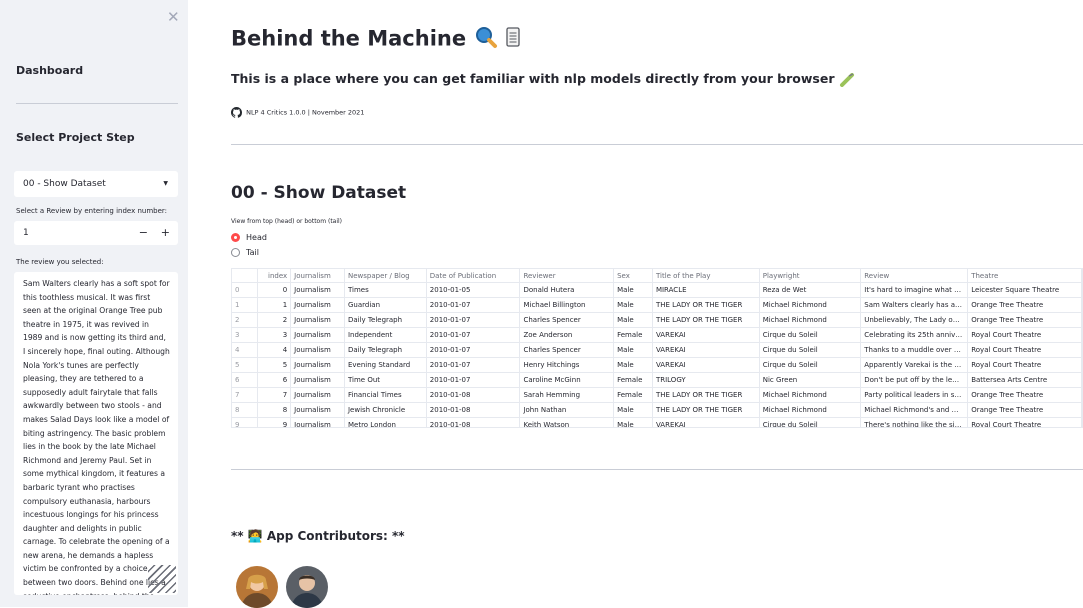 The image size is (1083, 608). I want to click on radio-unselected-icon, so click(235, 252).